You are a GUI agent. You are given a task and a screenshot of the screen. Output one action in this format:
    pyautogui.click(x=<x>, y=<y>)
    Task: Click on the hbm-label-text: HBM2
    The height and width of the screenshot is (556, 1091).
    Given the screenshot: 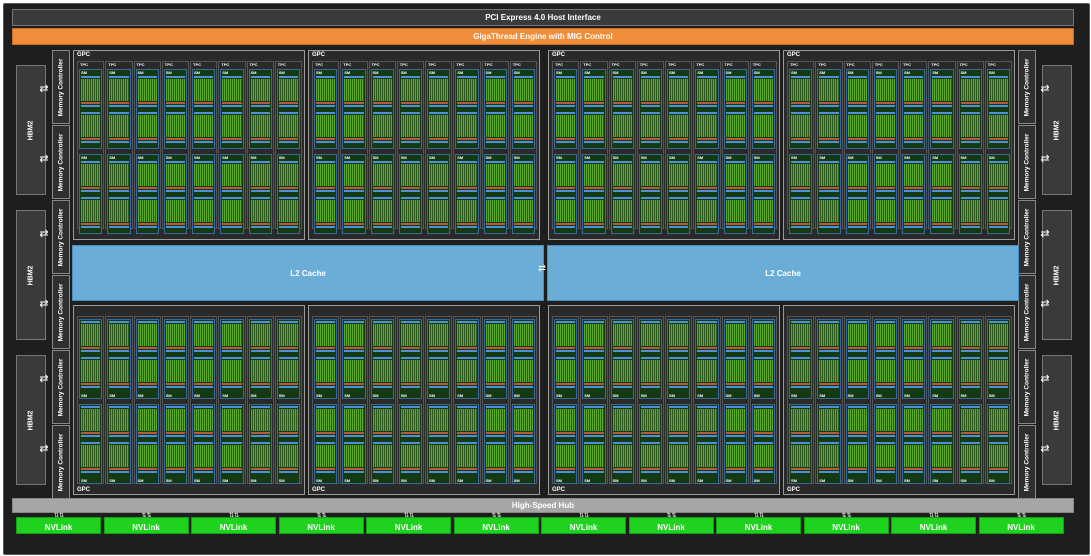 What is the action you would take?
    pyautogui.click(x=31, y=275)
    